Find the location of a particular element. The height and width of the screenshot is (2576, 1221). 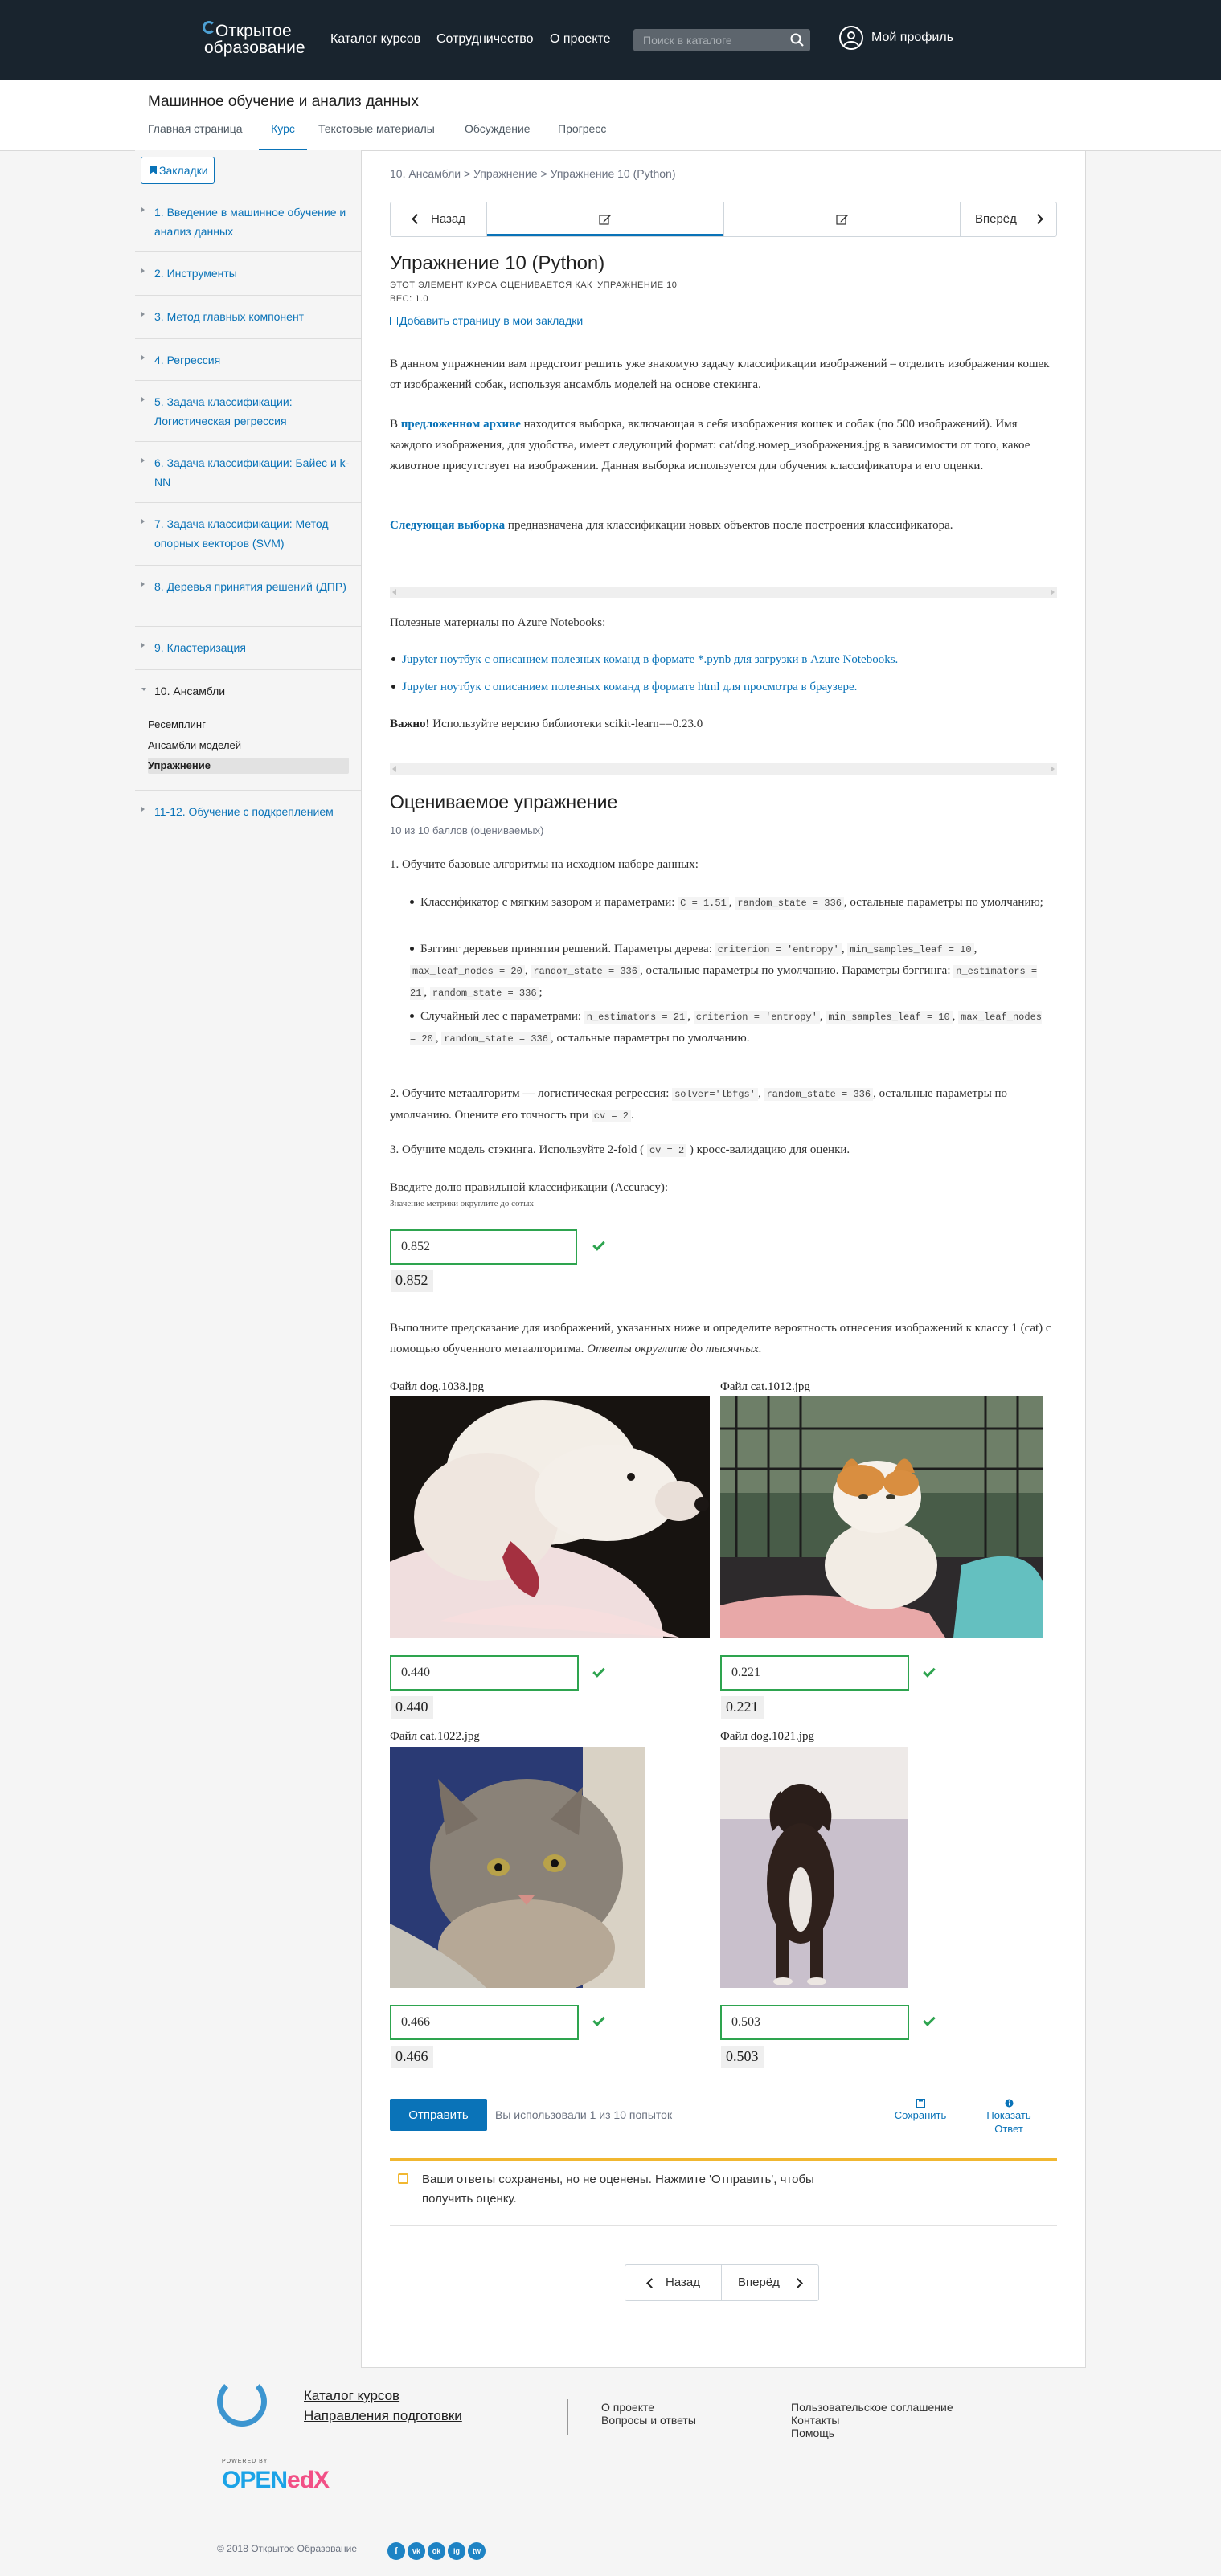

tab-course: Курс is located at coordinates (283, 136).